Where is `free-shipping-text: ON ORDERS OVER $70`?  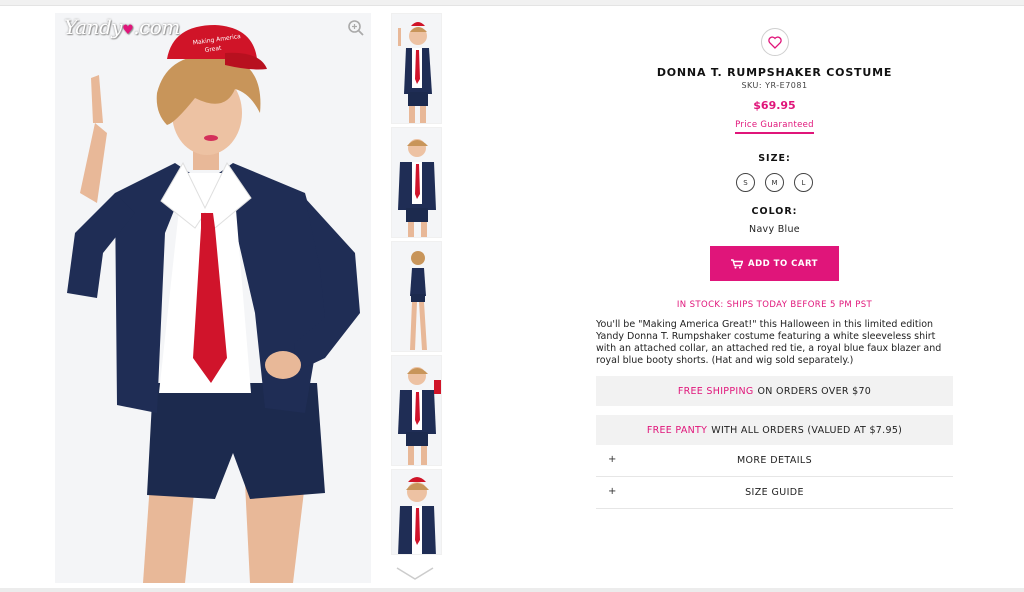
free-shipping-text: ON ORDERS OVER $70 is located at coordinates (814, 391).